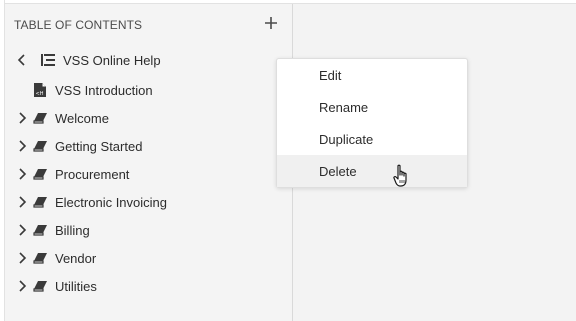 The height and width of the screenshot is (321, 576). What do you see at coordinates (76, 286) in the screenshot?
I see `toc-item-label: Utilities` at bounding box center [76, 286].